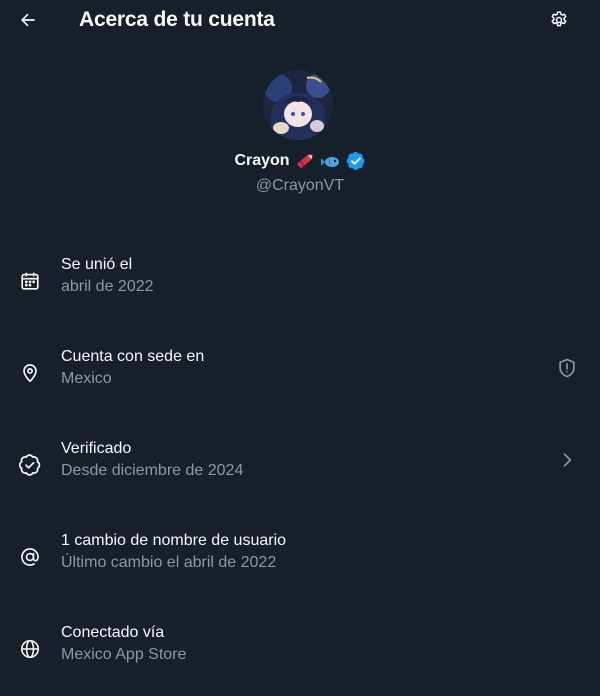  Describe the element at coordinates (567, 460) in the screenshot. I see `chevron-right-icon` at that location.